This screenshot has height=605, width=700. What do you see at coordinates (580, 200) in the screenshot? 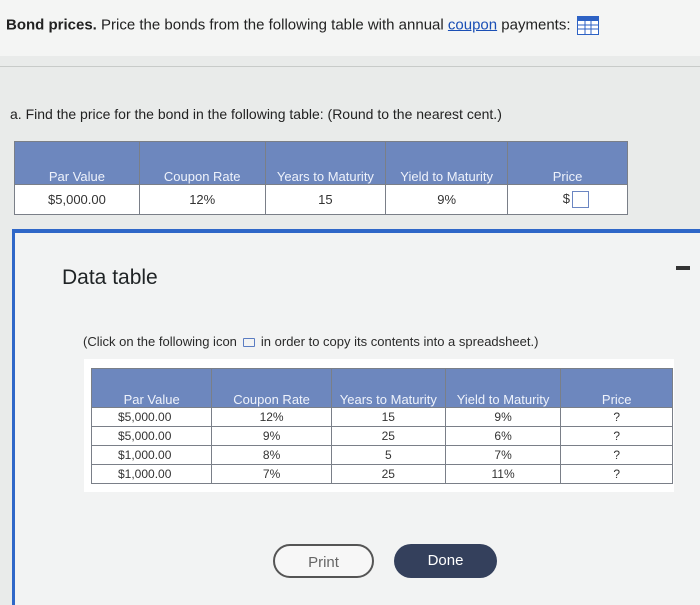
I see `price-input` at bounding box center [580, 200].